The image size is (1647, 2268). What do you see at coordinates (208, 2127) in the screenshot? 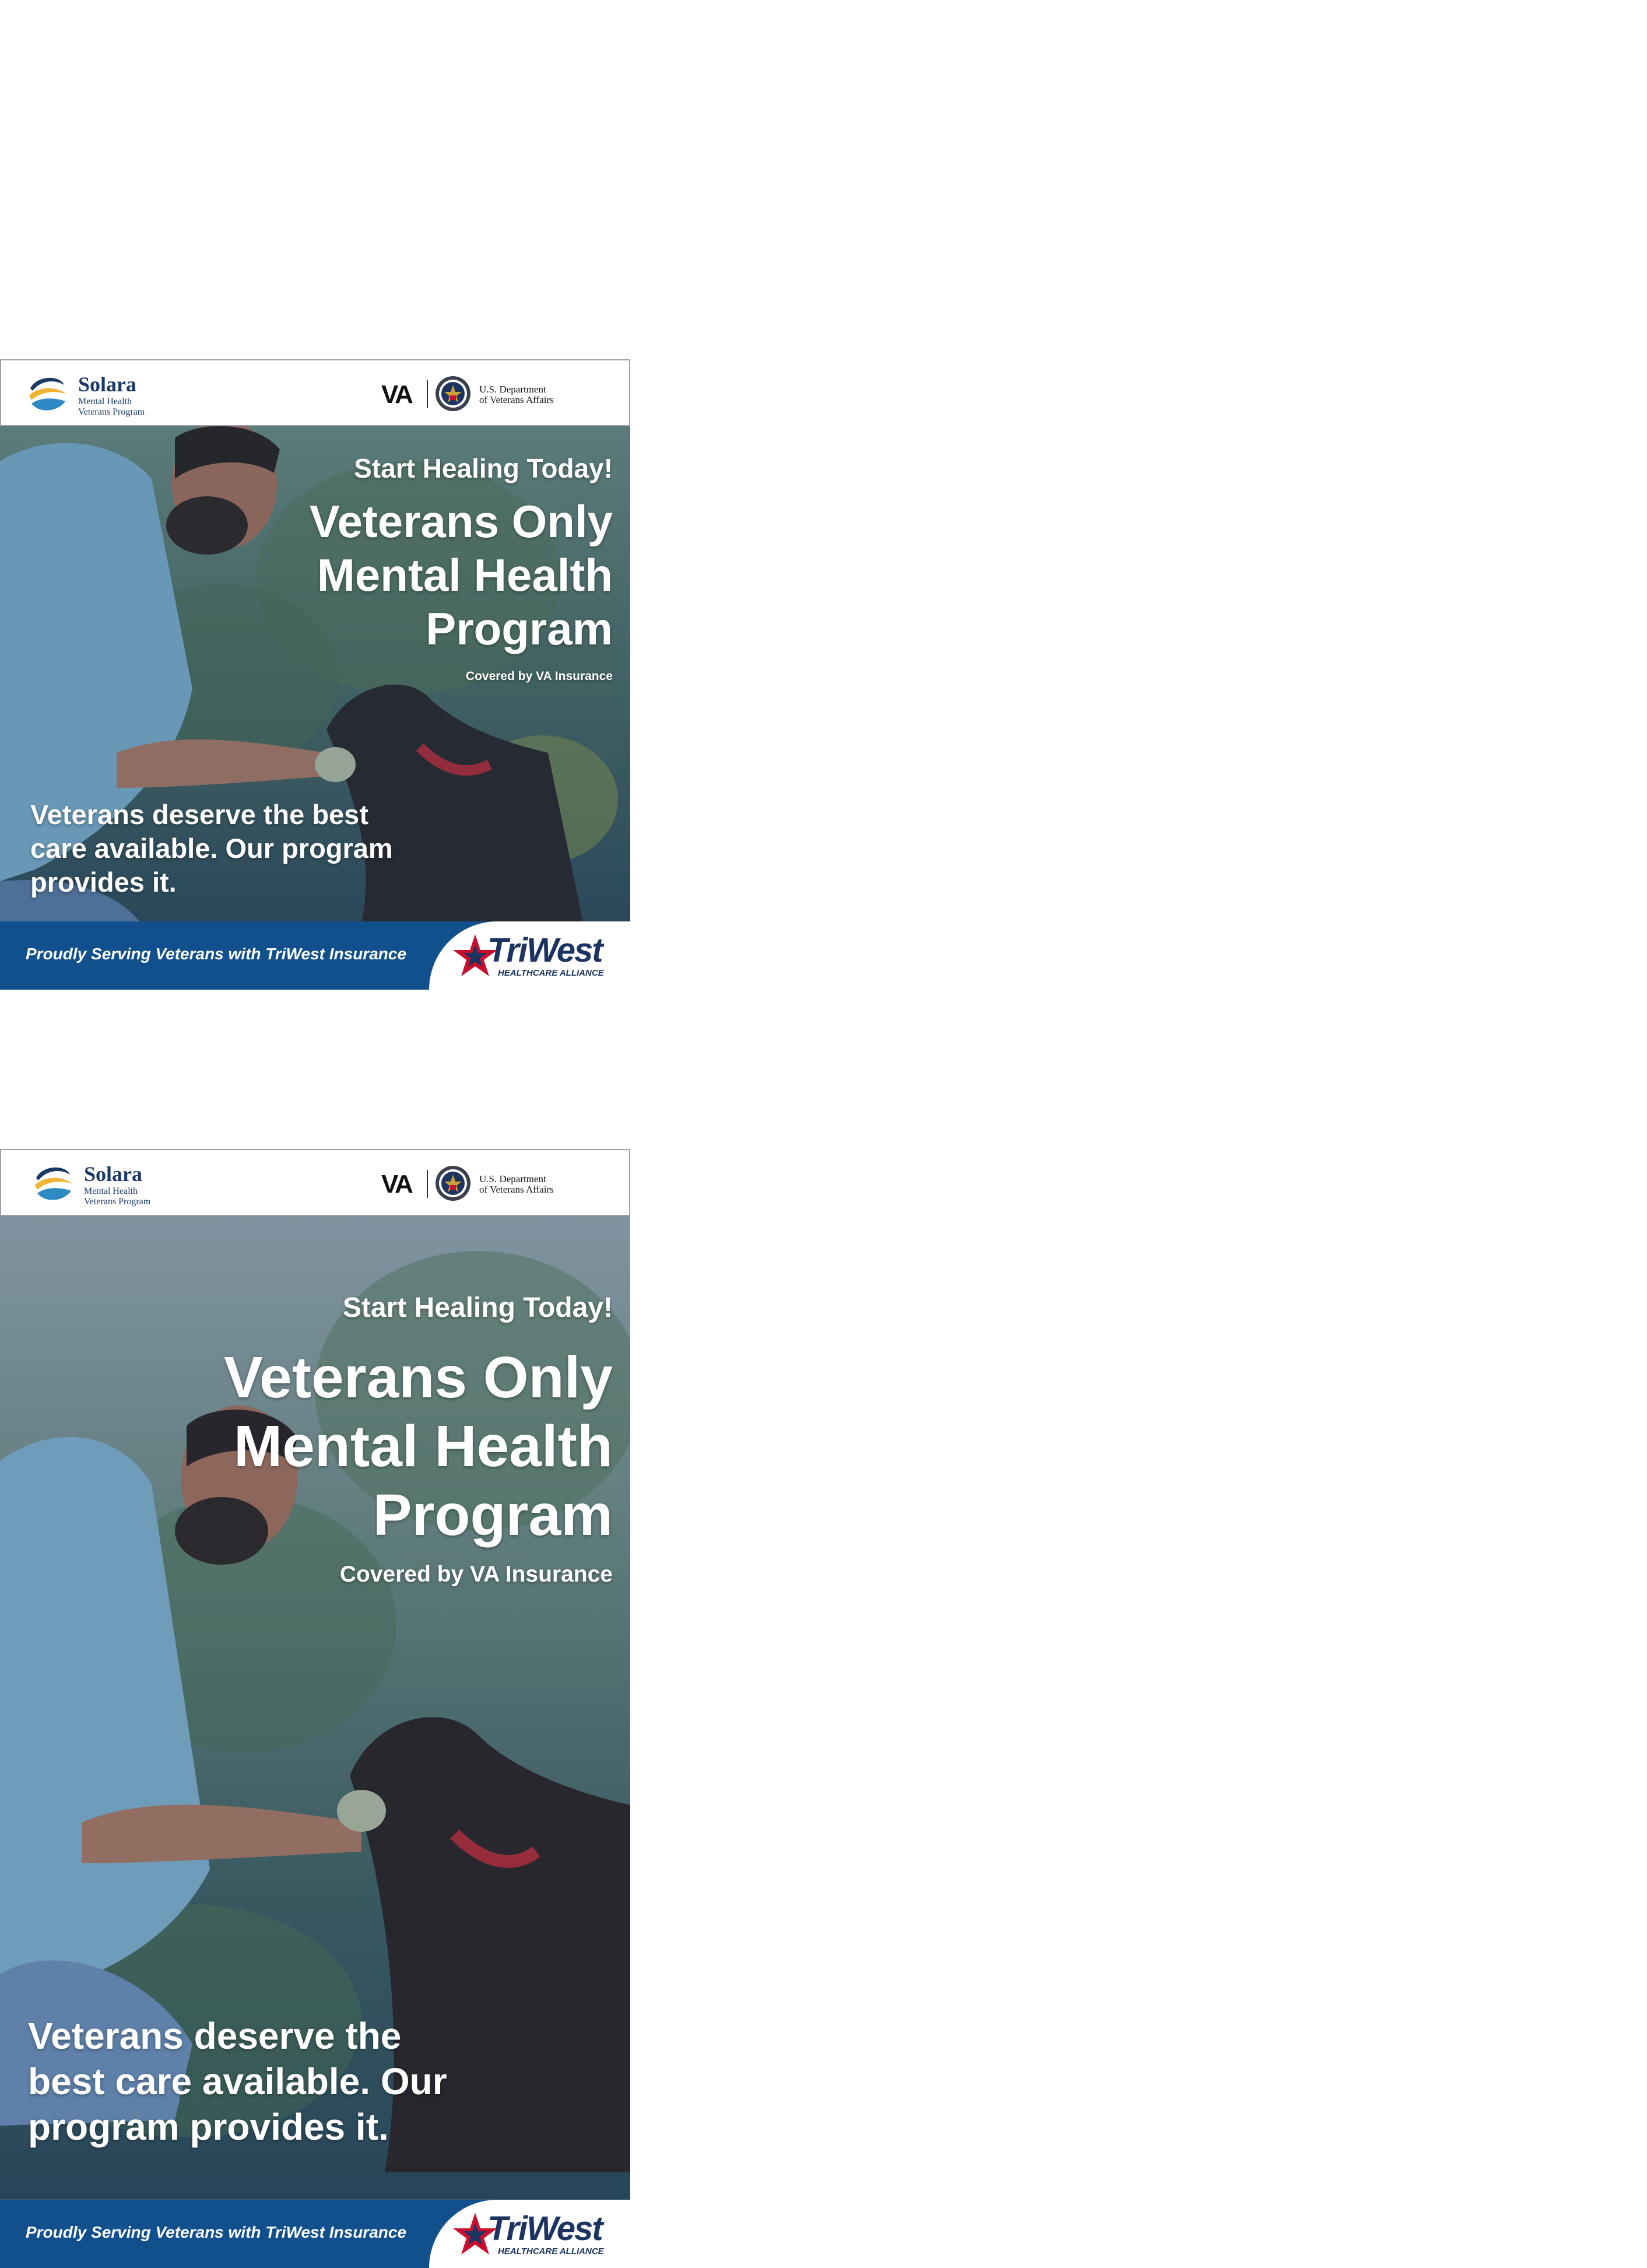
I see `body-line-3: program provides it.` at bounding box center [208, 2127].